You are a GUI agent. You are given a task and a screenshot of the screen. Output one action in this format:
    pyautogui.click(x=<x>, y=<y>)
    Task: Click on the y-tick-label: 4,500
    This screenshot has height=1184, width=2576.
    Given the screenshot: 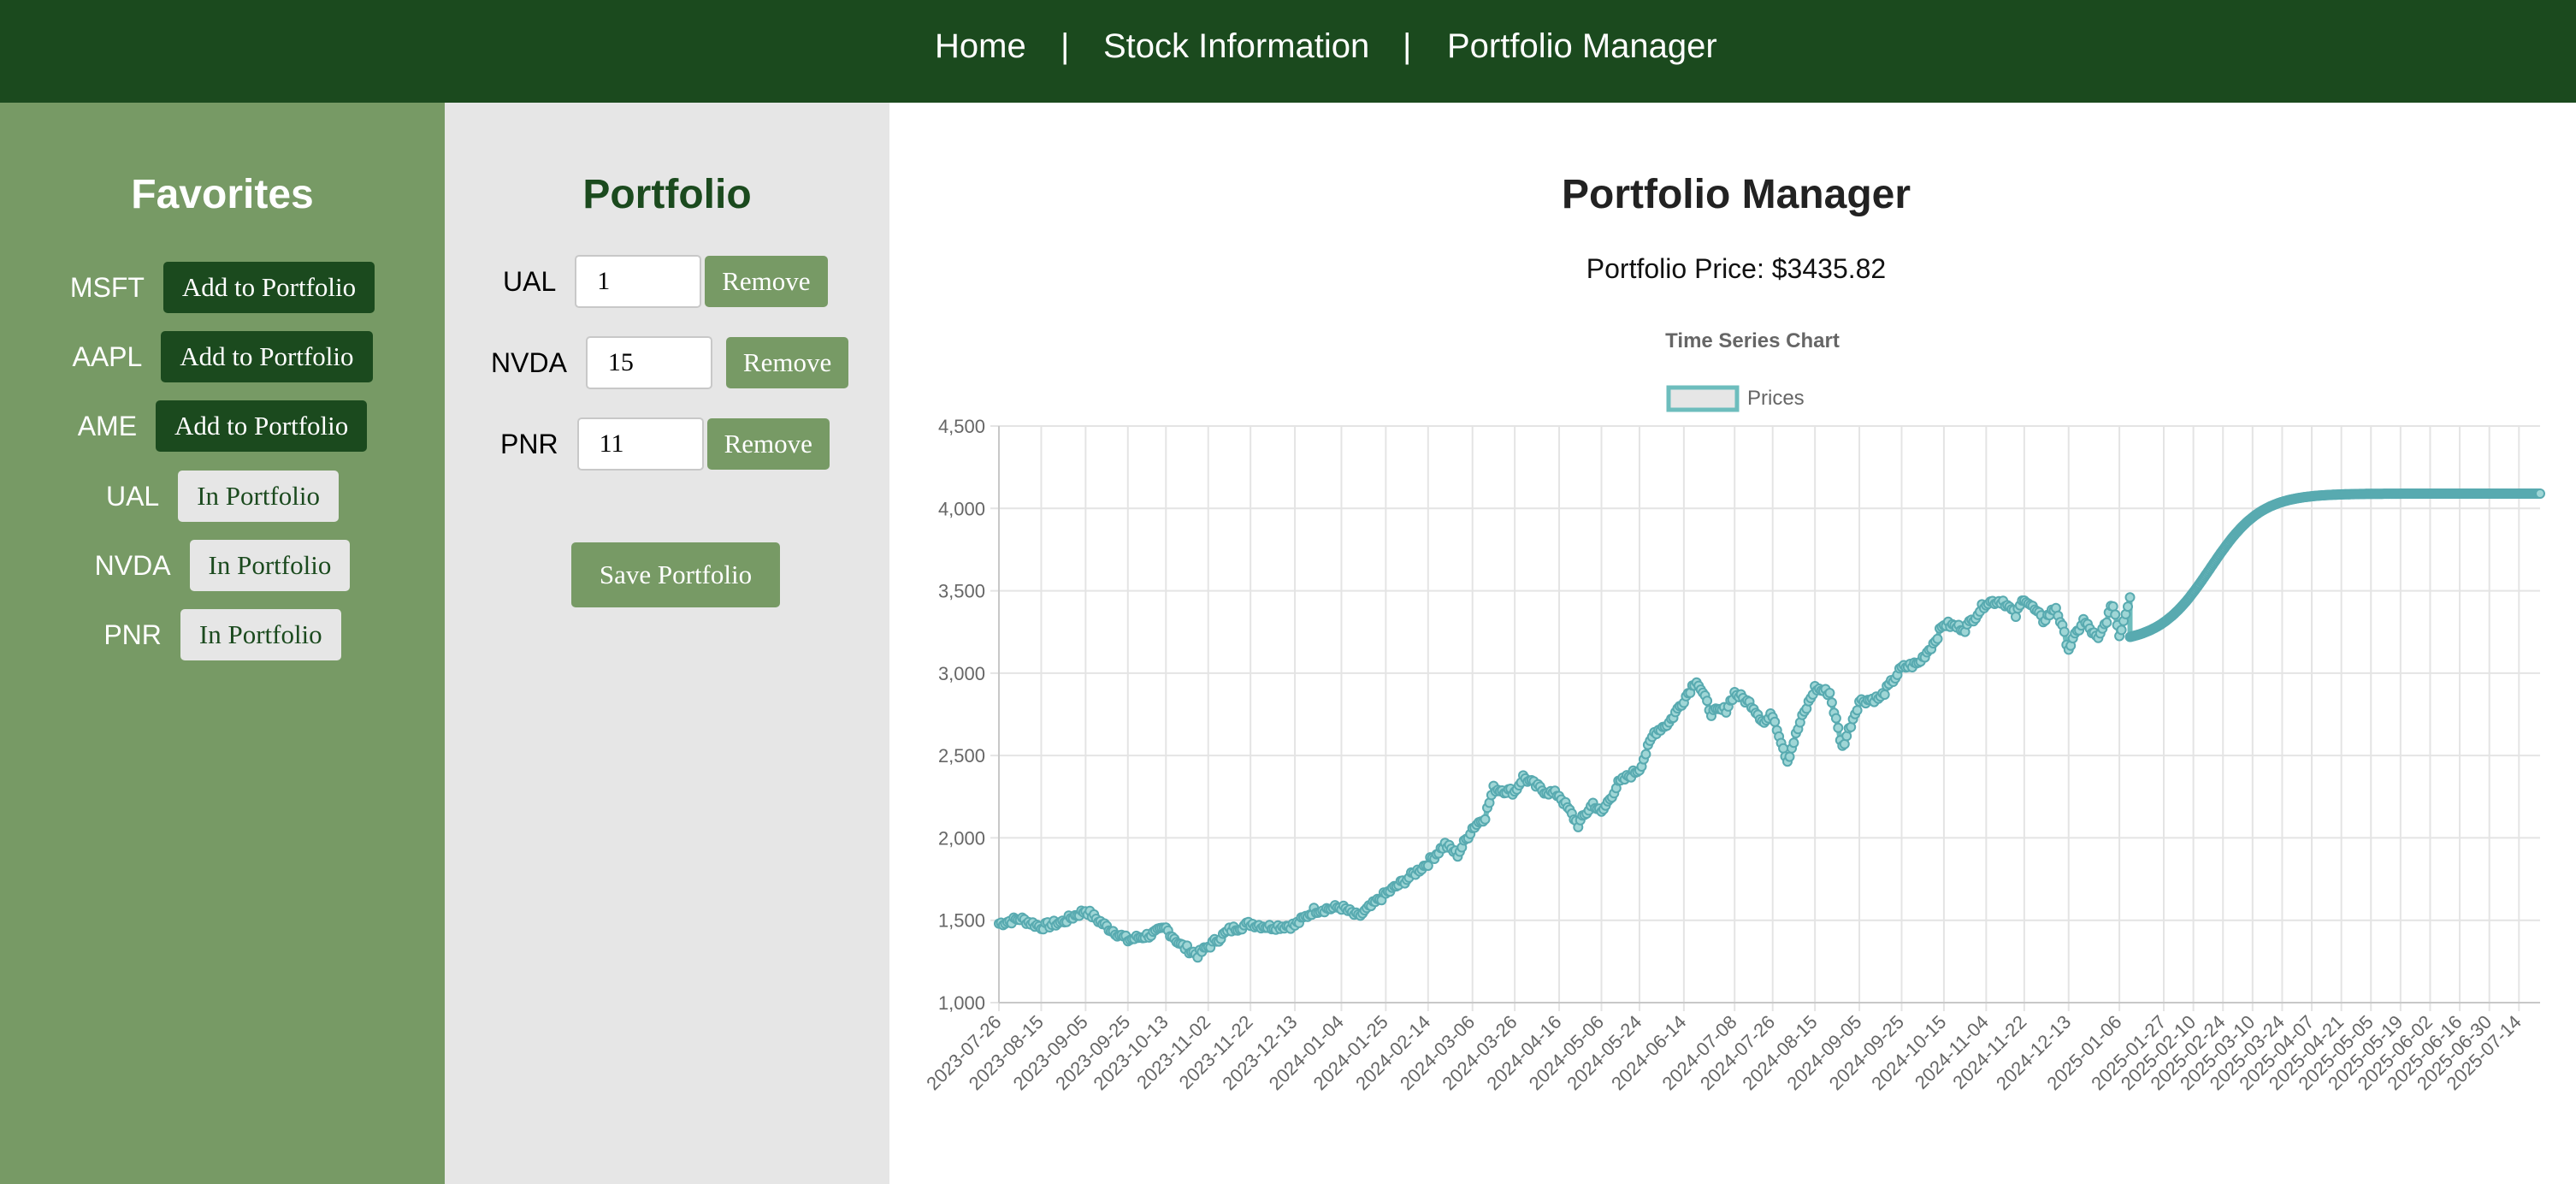 What is the action you would take?
    pyautogui.click(x=961, y=426)
    